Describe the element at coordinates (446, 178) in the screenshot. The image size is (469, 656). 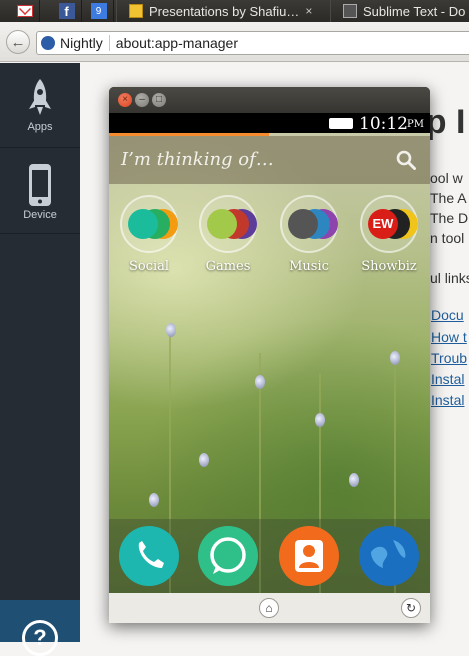
I see `intro-line: ool w` at that location.